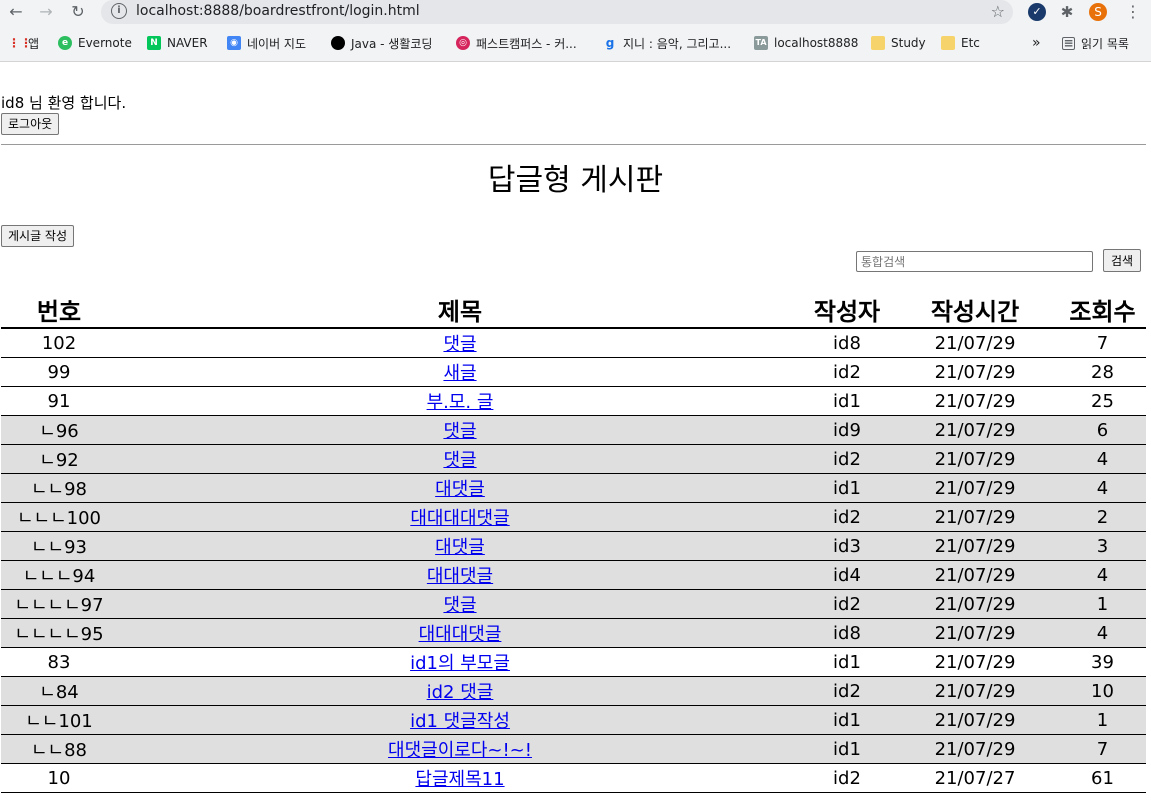  Describe the element at coordinates (1036, 43) in the screenshot. I see `more-bookmarks-button: »` at that location.